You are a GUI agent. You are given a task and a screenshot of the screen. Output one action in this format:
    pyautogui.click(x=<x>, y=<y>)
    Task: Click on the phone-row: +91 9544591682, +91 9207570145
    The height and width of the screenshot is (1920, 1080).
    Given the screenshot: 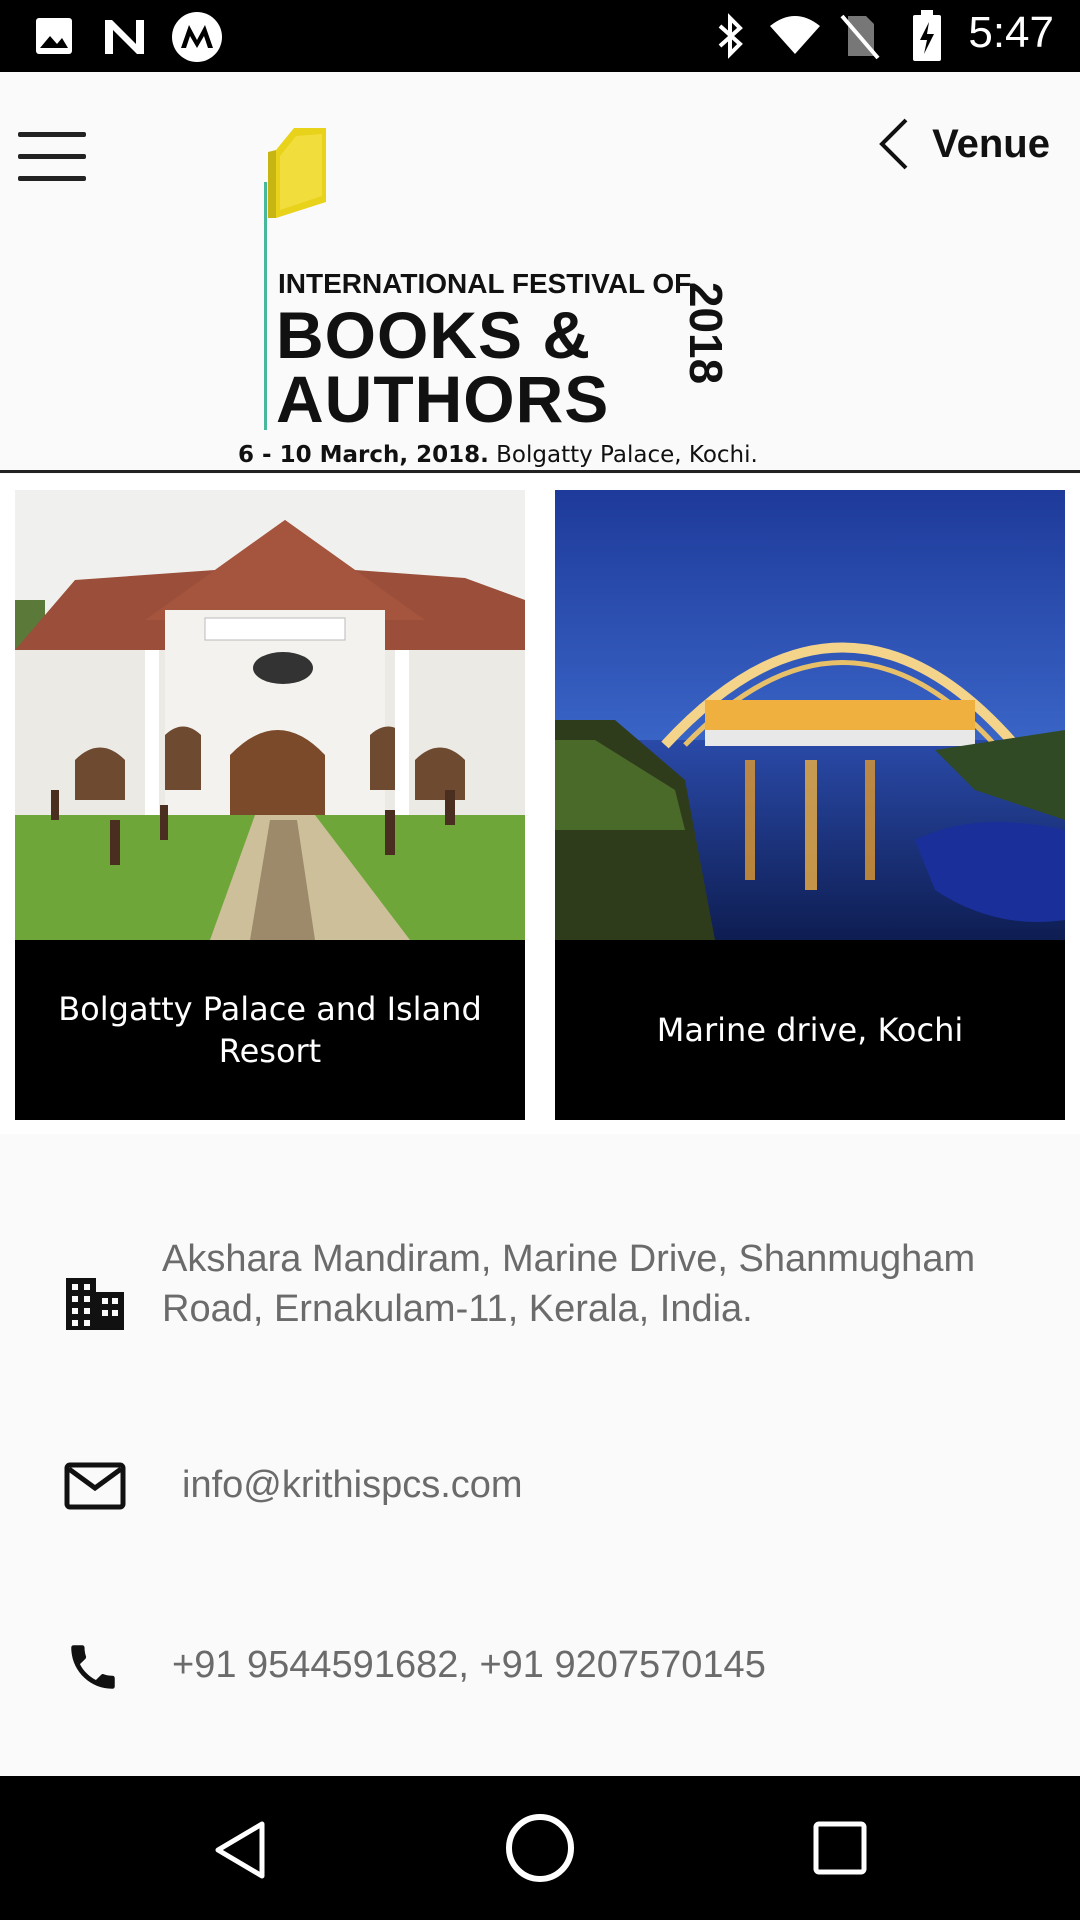 What is the action you would take?
    pyautogui.click(x=540, y=1666)
    